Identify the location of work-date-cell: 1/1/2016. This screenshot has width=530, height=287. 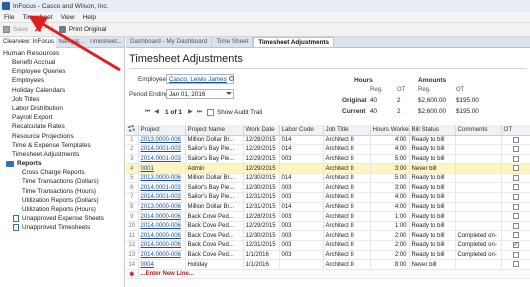
(261, 255).